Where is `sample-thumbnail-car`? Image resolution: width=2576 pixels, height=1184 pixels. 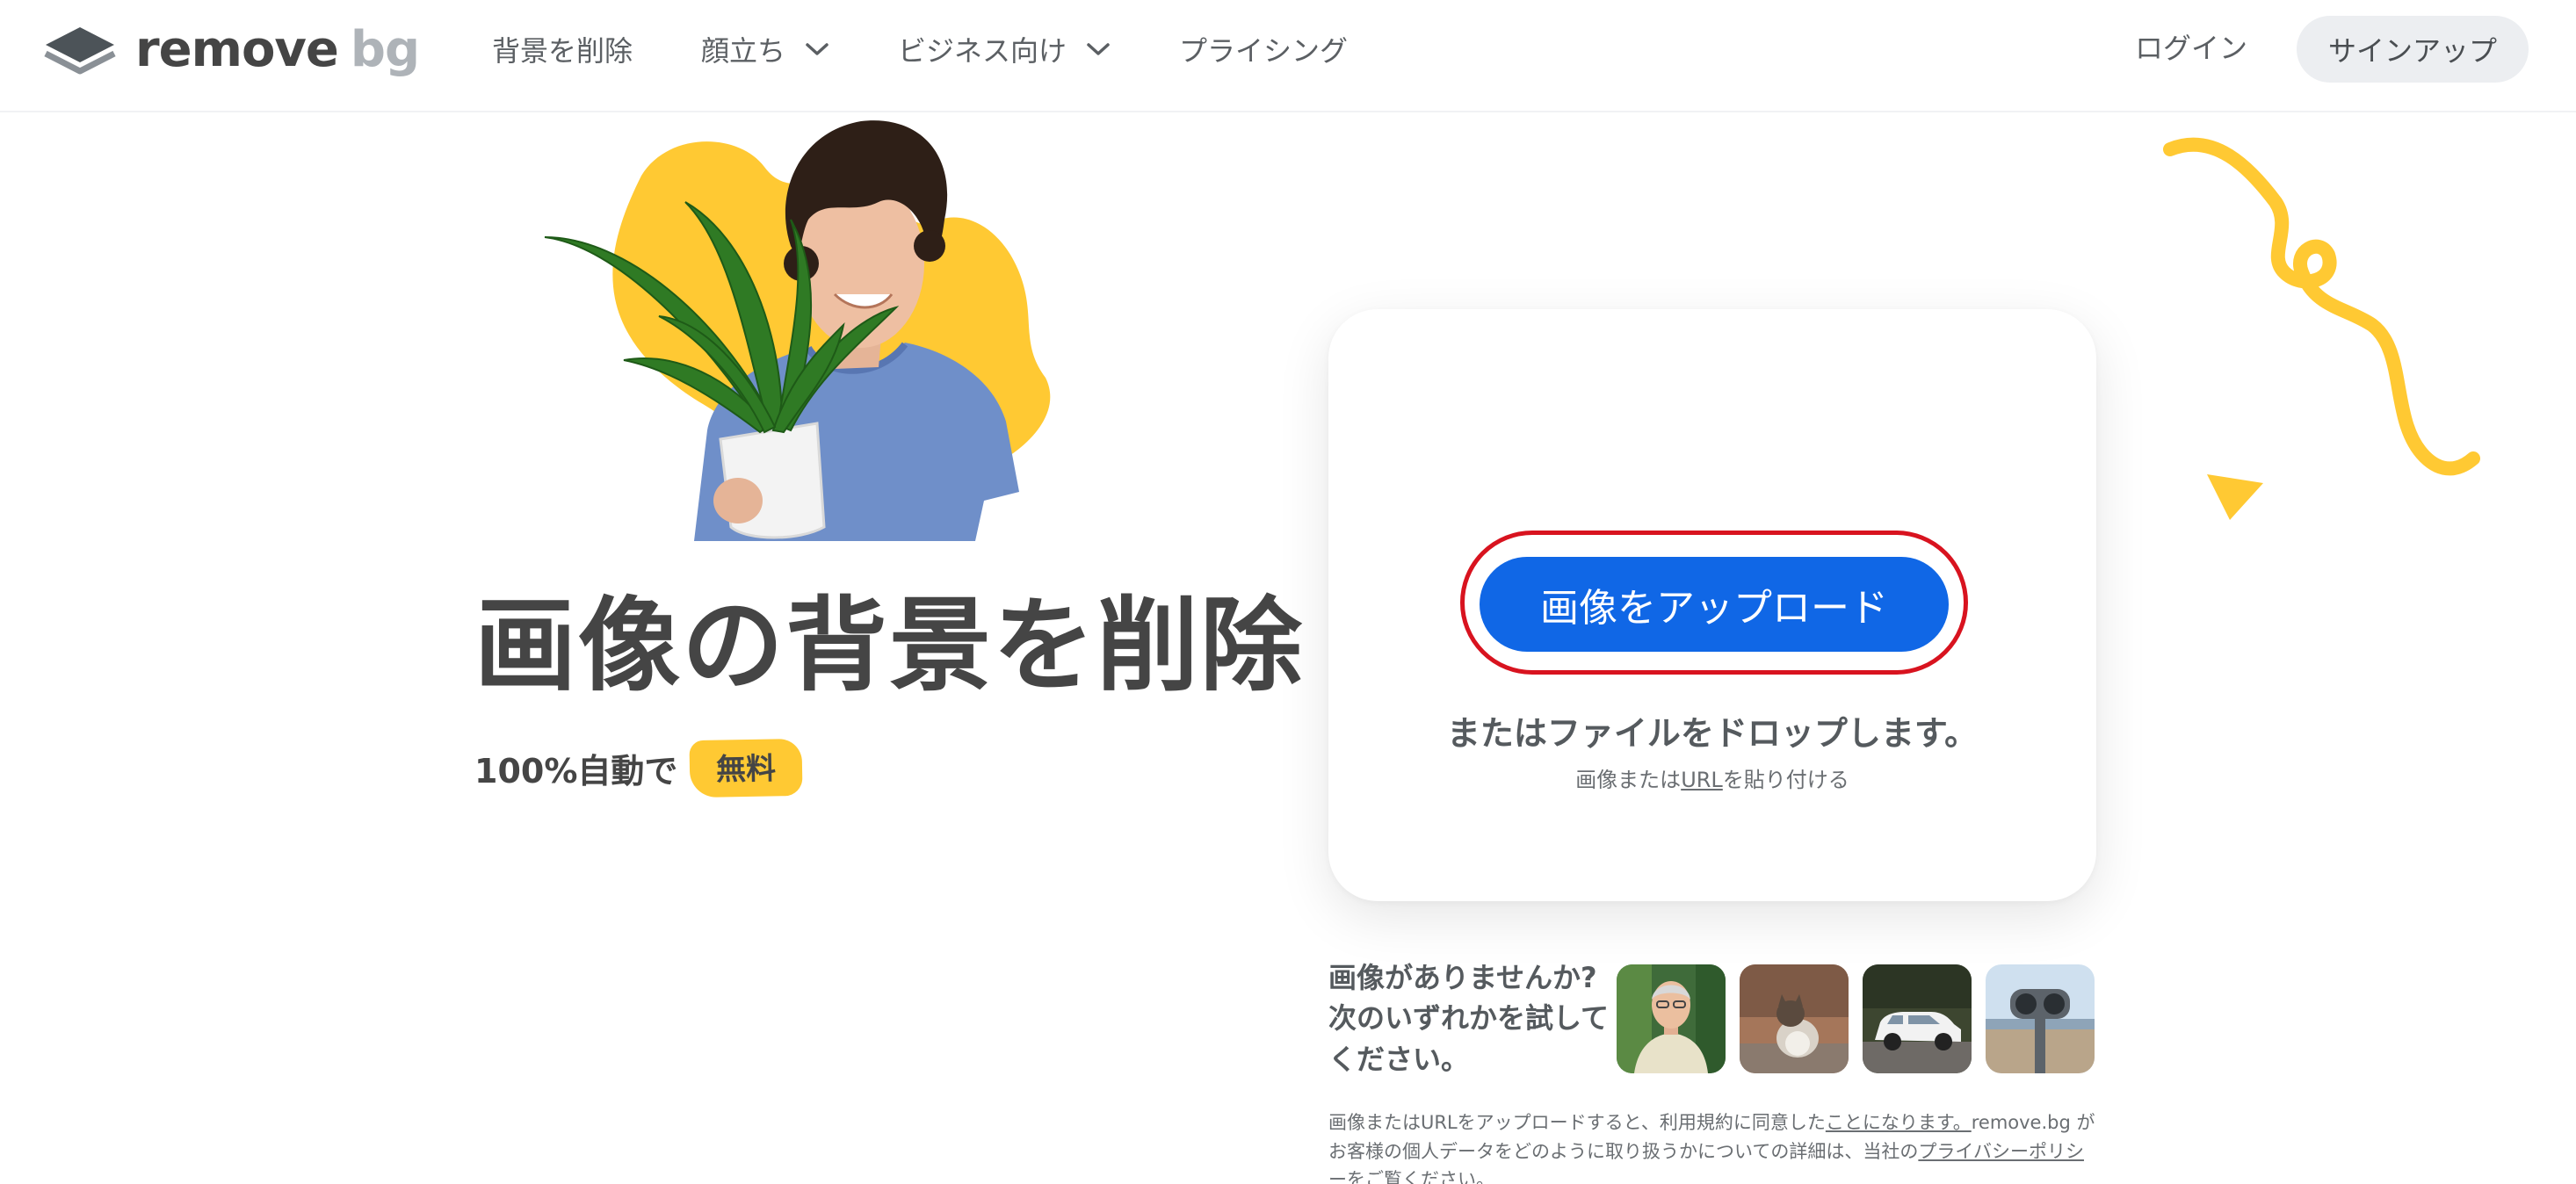
sample-thumbnail-car is located at coordinates (1917, 1018).